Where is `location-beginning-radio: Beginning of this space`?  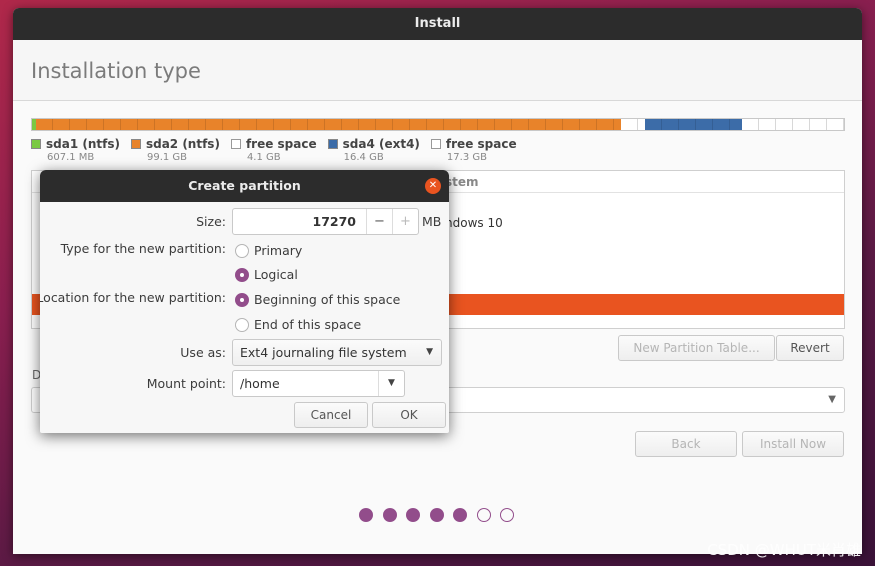 location-beginning-radio: Beginning of this space is located at coordinates (317, 299).